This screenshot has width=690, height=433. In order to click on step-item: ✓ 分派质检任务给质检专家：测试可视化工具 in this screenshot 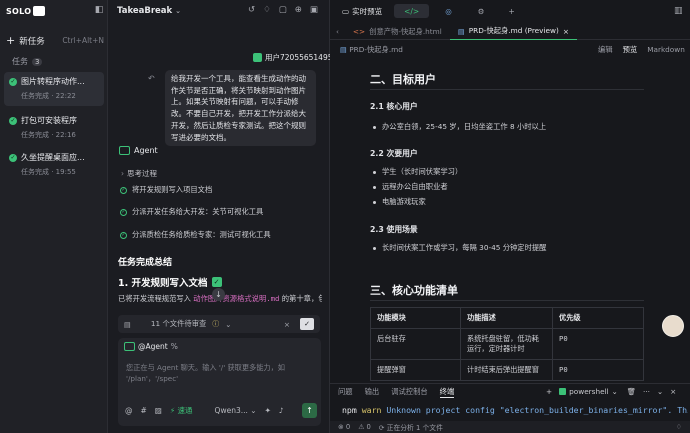, I will do `click(195, 235)`.